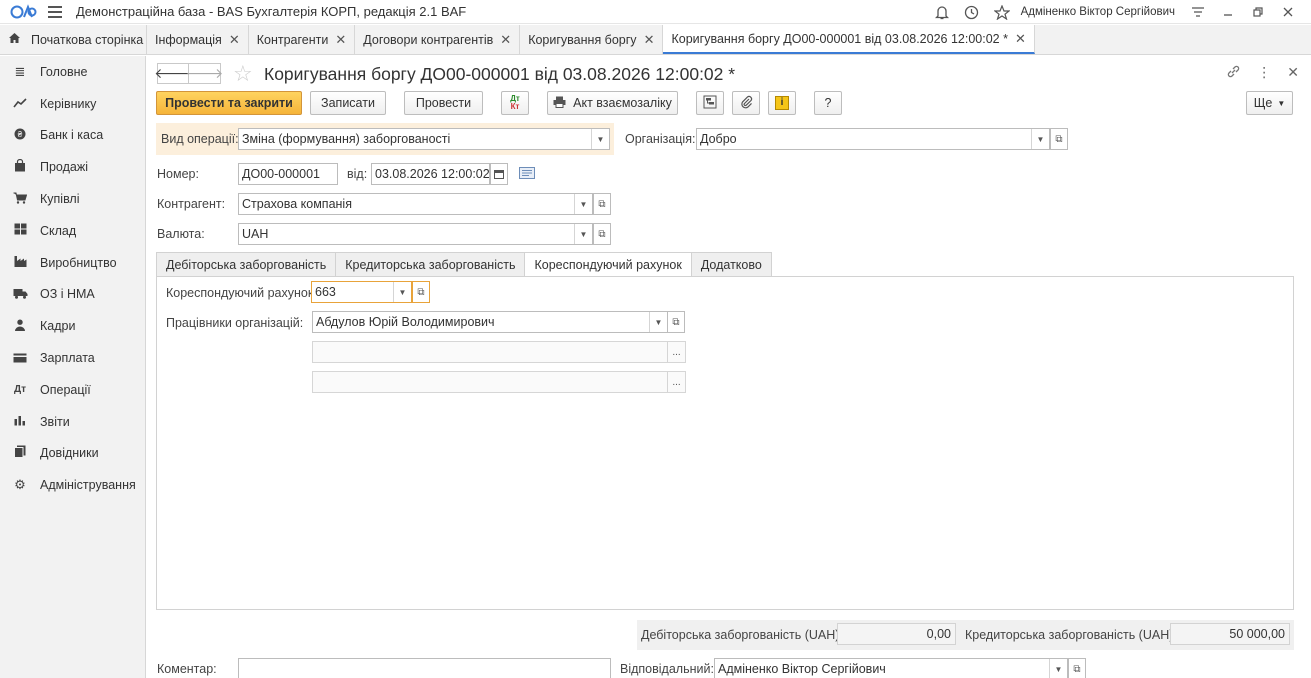 The width and height of the screenshot is (1311, 678). What do you see at coordinates (173, 73) in the screenshot?
I see `back-arrow-icon: 🡐` at bounding box center [173, 73].